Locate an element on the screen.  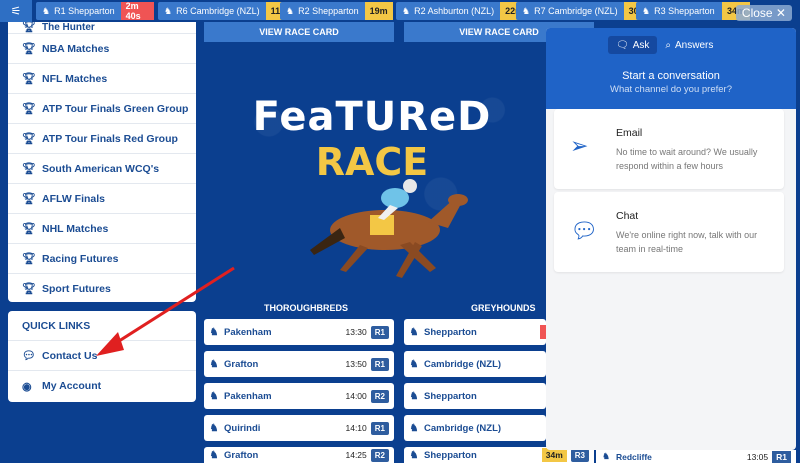
quick-links: QUICK LINKS 💬︎ Contact Us ◉ My Account is located at coordinates (102, 356).